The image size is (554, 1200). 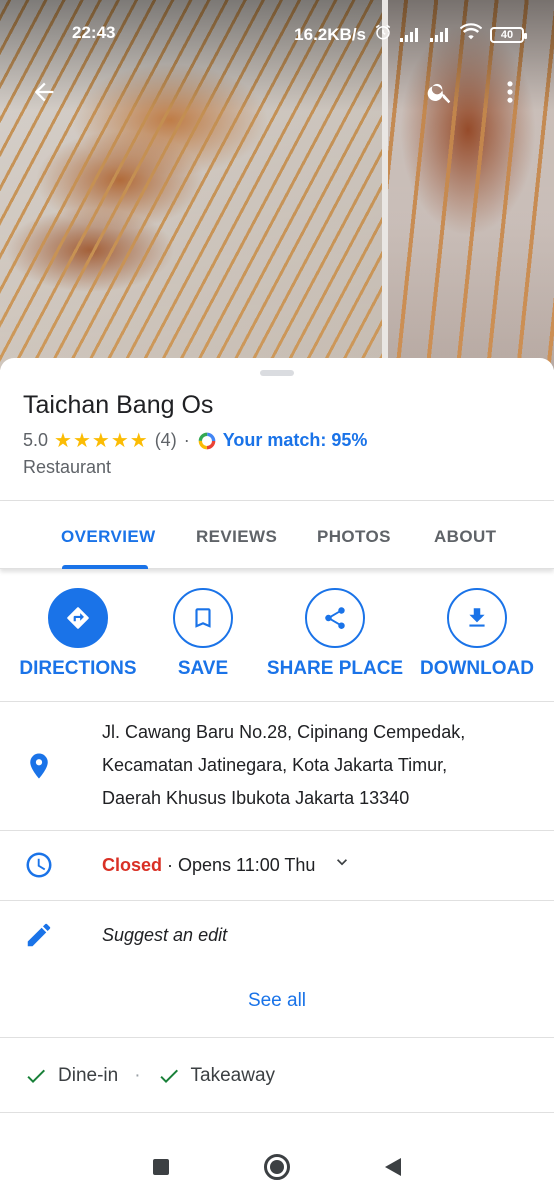 What do you see at coordinates (105, 567) in the screenshot?
I see `active-tab-indicator` at bounding box center [105, 567].